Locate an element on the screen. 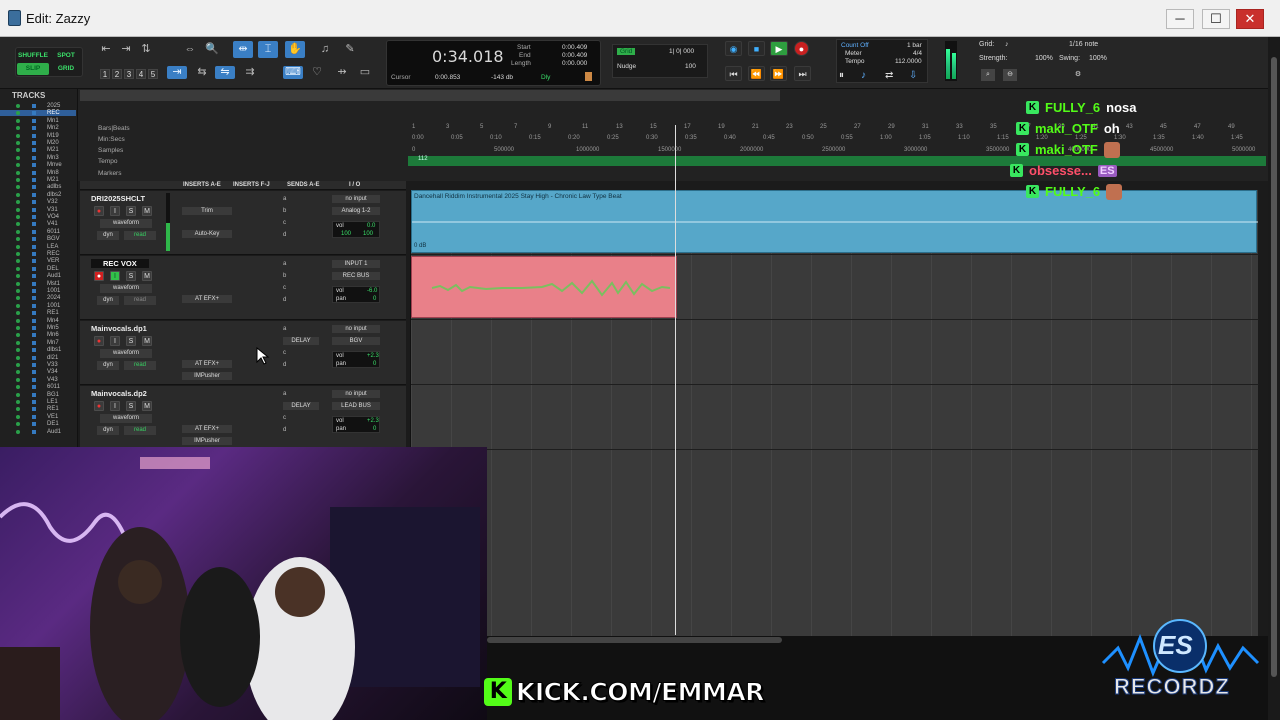 The width and height of the screenshot is (1280, 720). zoom-preset-1: 1 is located at coordinates (105, 74).